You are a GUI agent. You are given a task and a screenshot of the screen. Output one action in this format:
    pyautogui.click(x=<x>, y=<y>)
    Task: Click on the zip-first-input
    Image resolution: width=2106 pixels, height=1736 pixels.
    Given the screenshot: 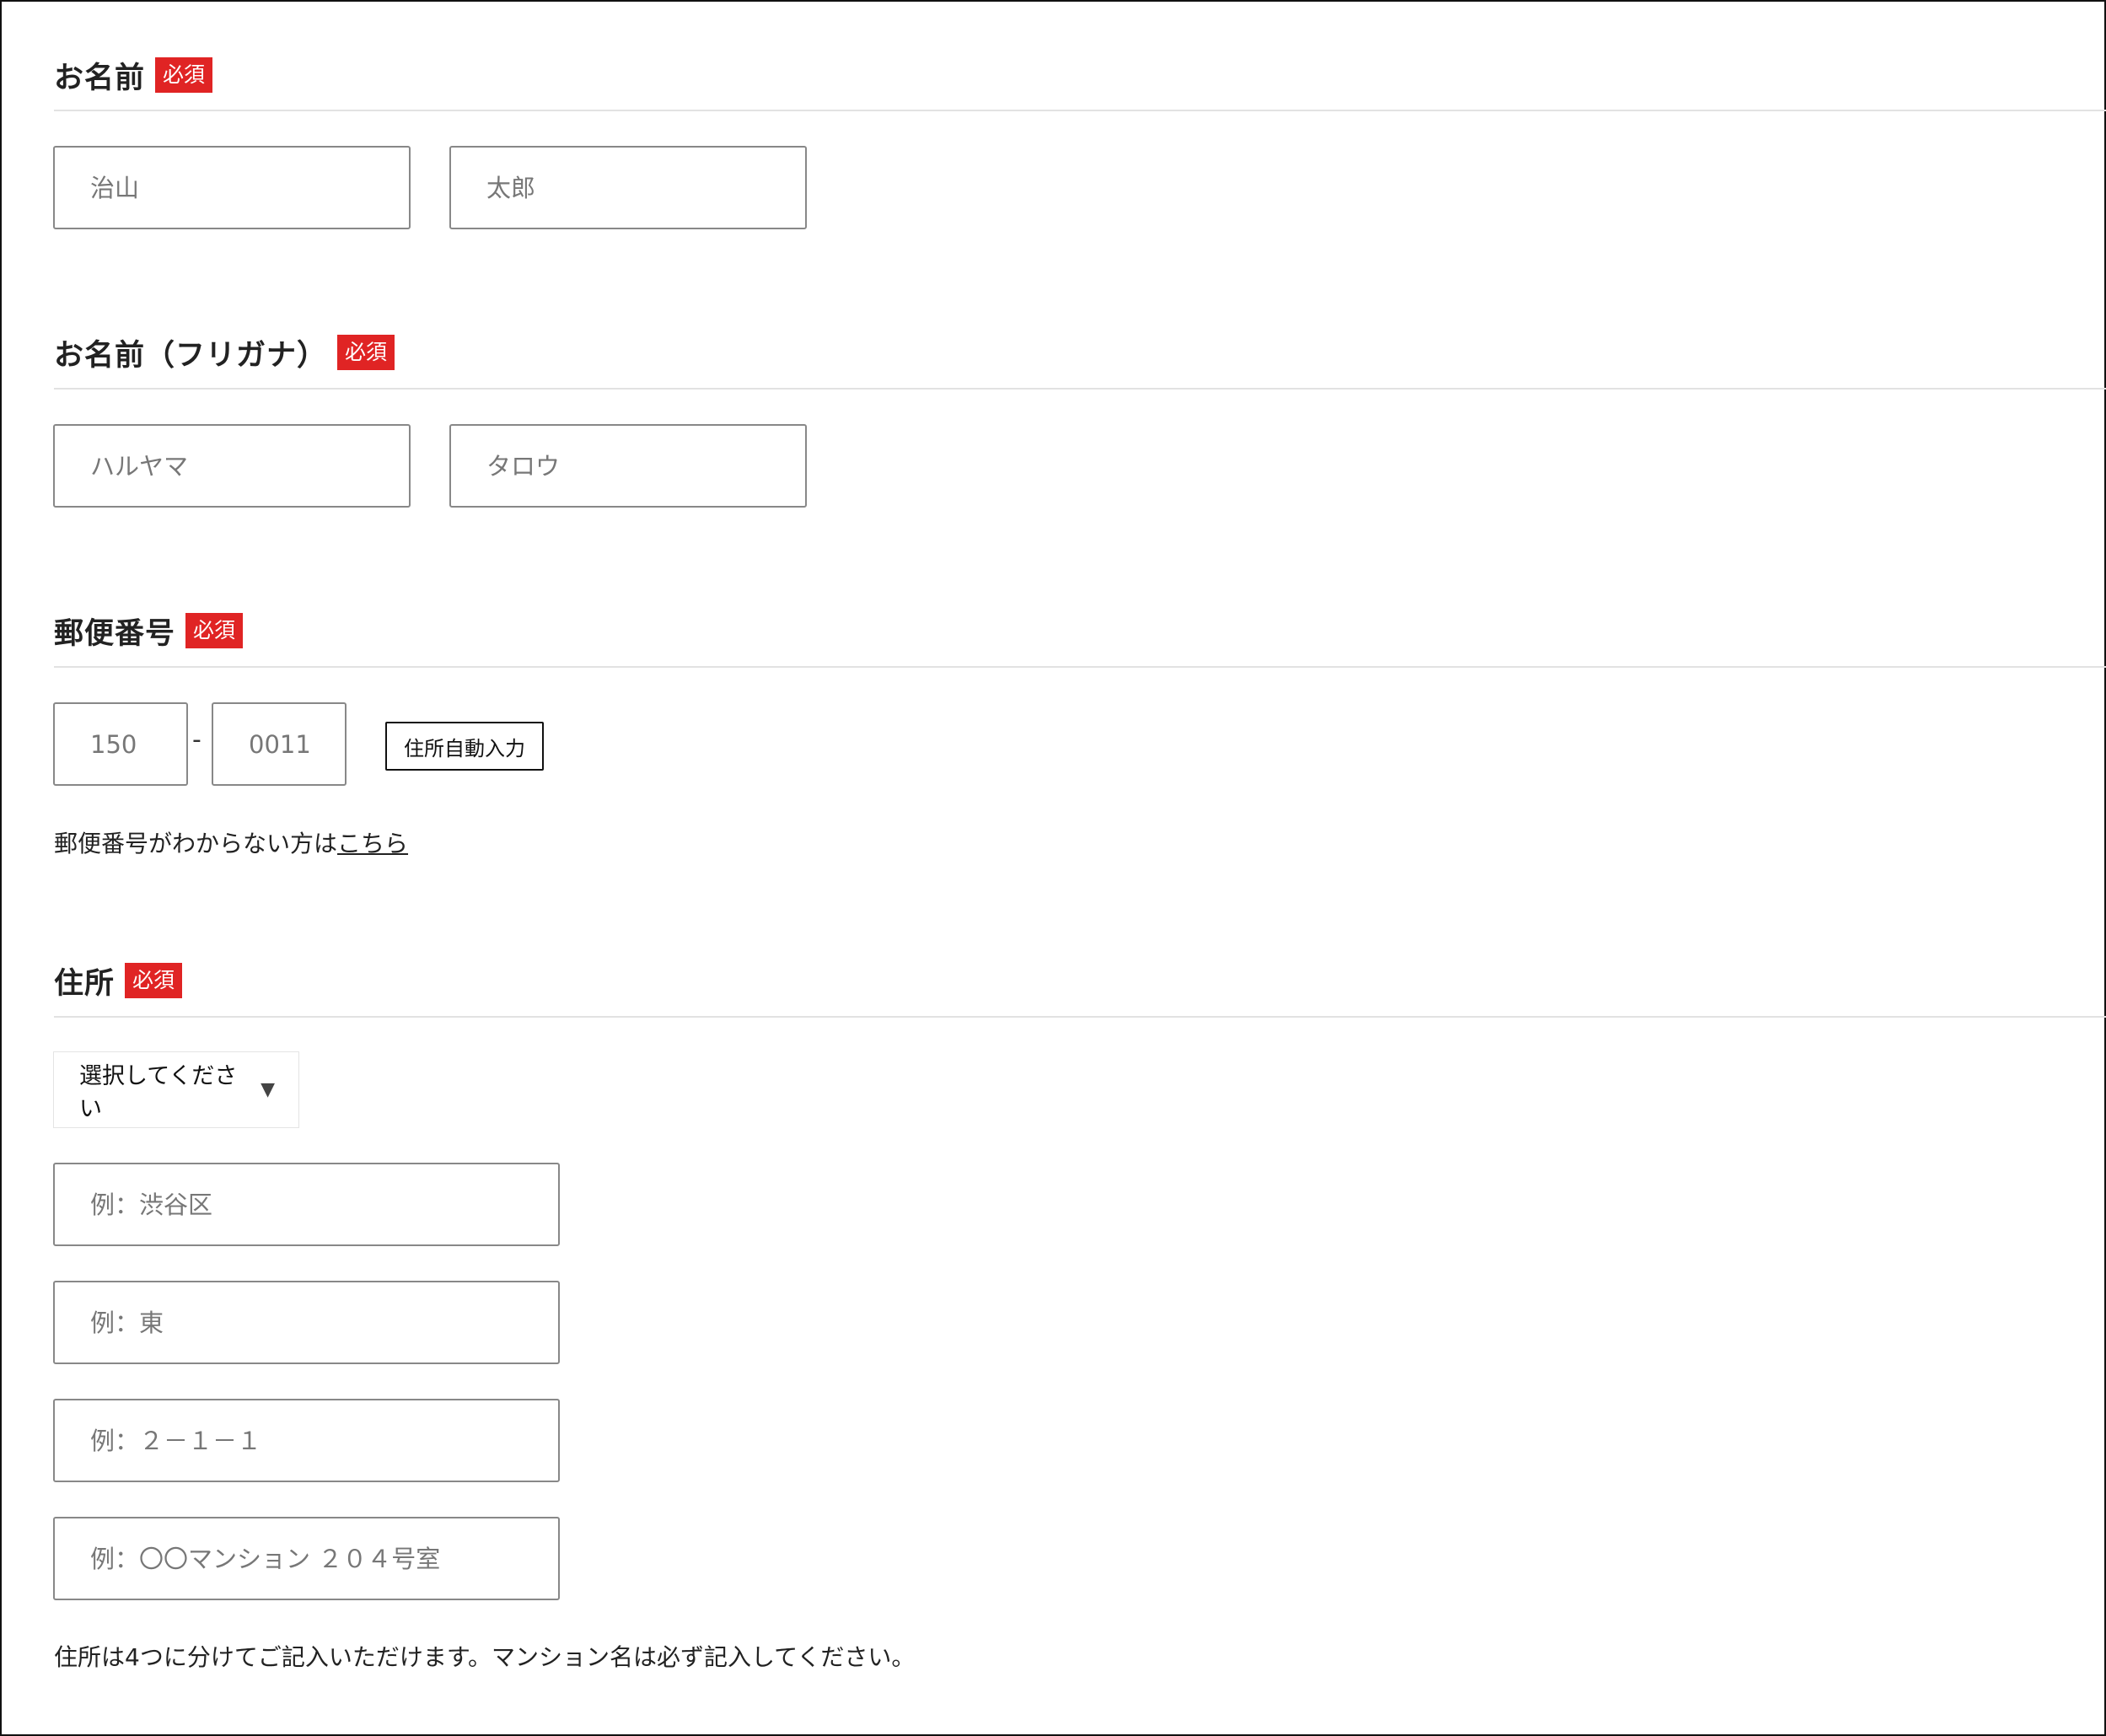 What is the action you would take?
    pyautogui.click(x=120, y=744)
    